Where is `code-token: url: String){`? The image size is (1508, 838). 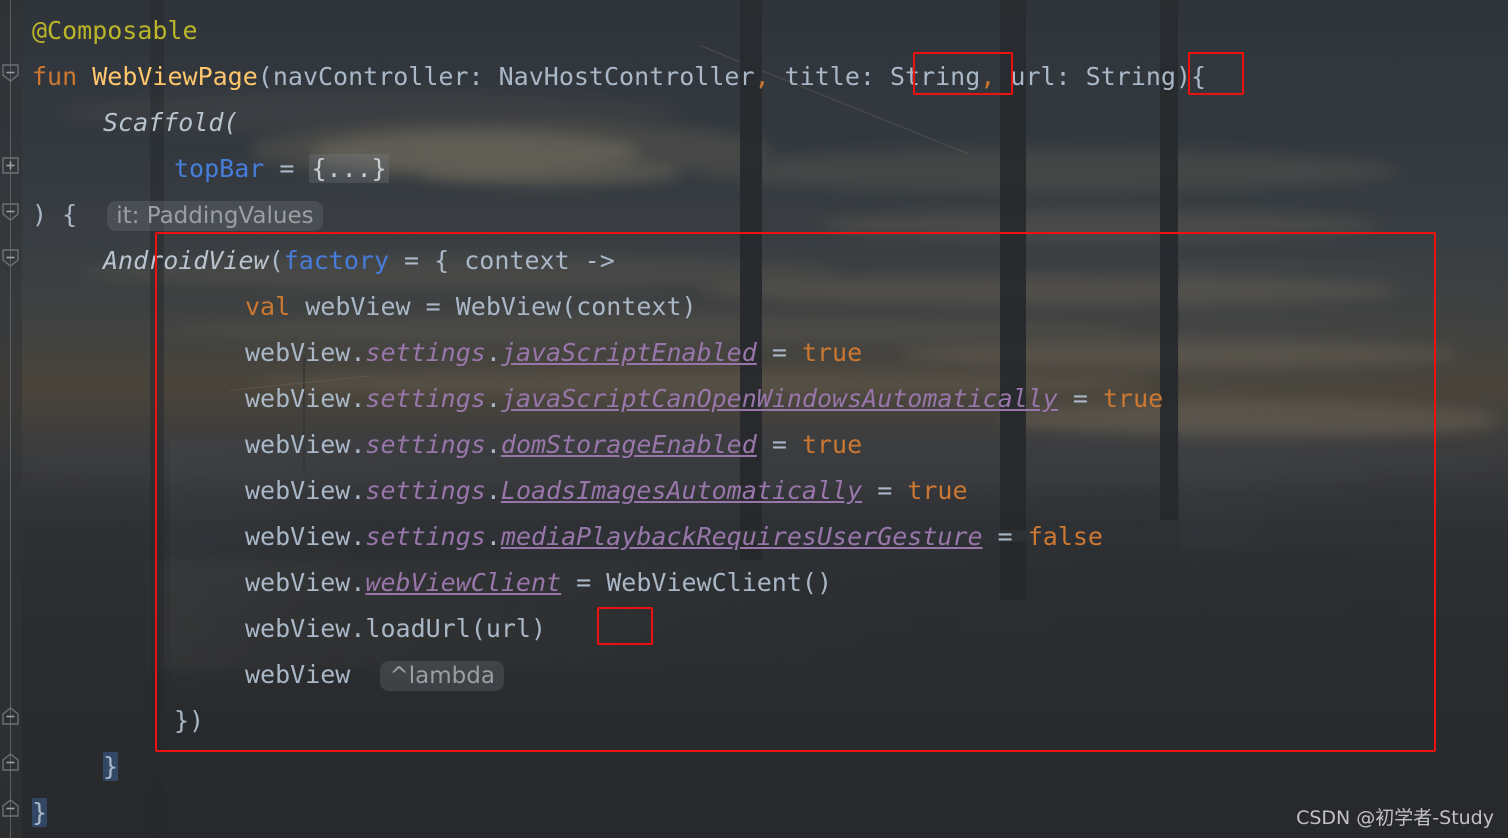 code-token: url: String){ is located at coordinates (1101, 76).